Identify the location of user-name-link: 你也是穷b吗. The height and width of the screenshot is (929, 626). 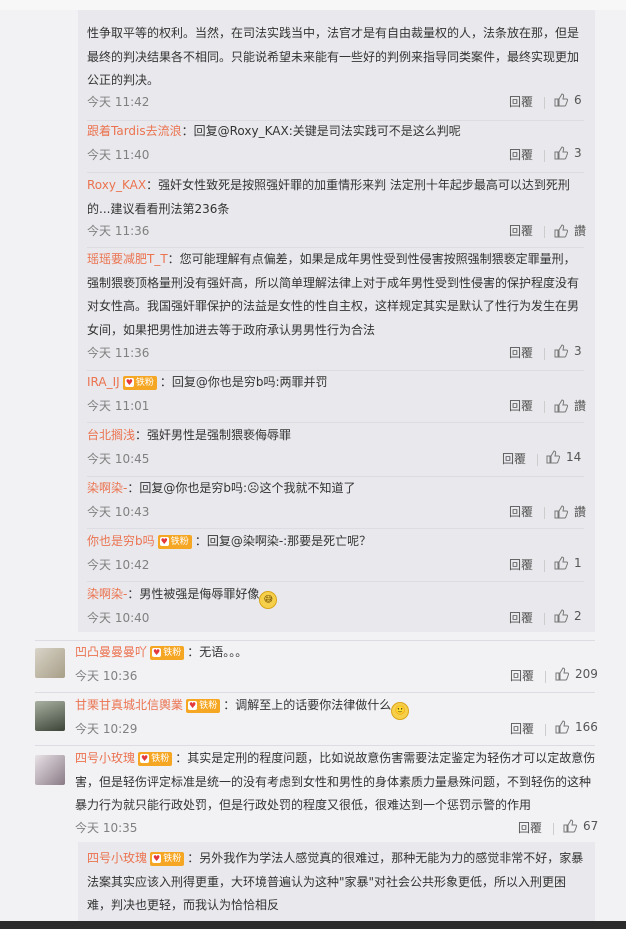
(121, 541).